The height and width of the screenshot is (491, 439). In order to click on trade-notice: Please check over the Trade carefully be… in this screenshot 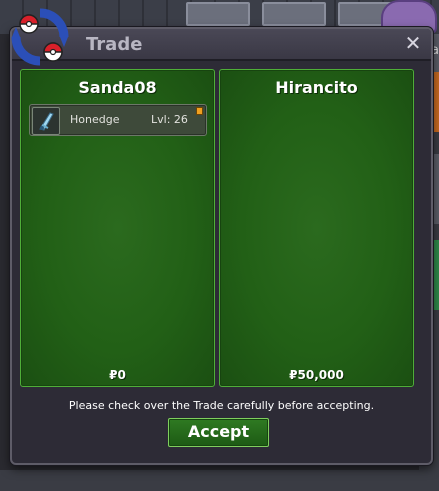, I will do `click(221, 405)`.